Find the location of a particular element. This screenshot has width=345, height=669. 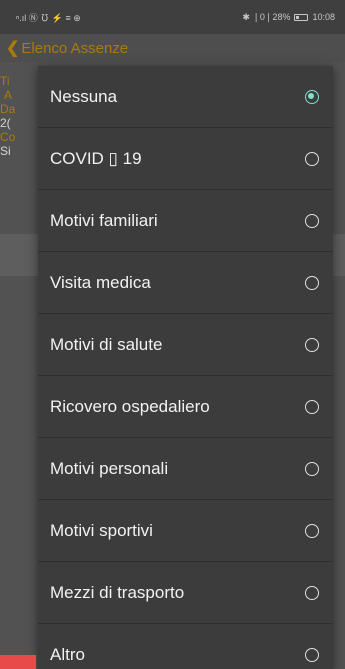

status-right: ✱ ❘0❘28% 10:08 is located at coordinates (288, 17).